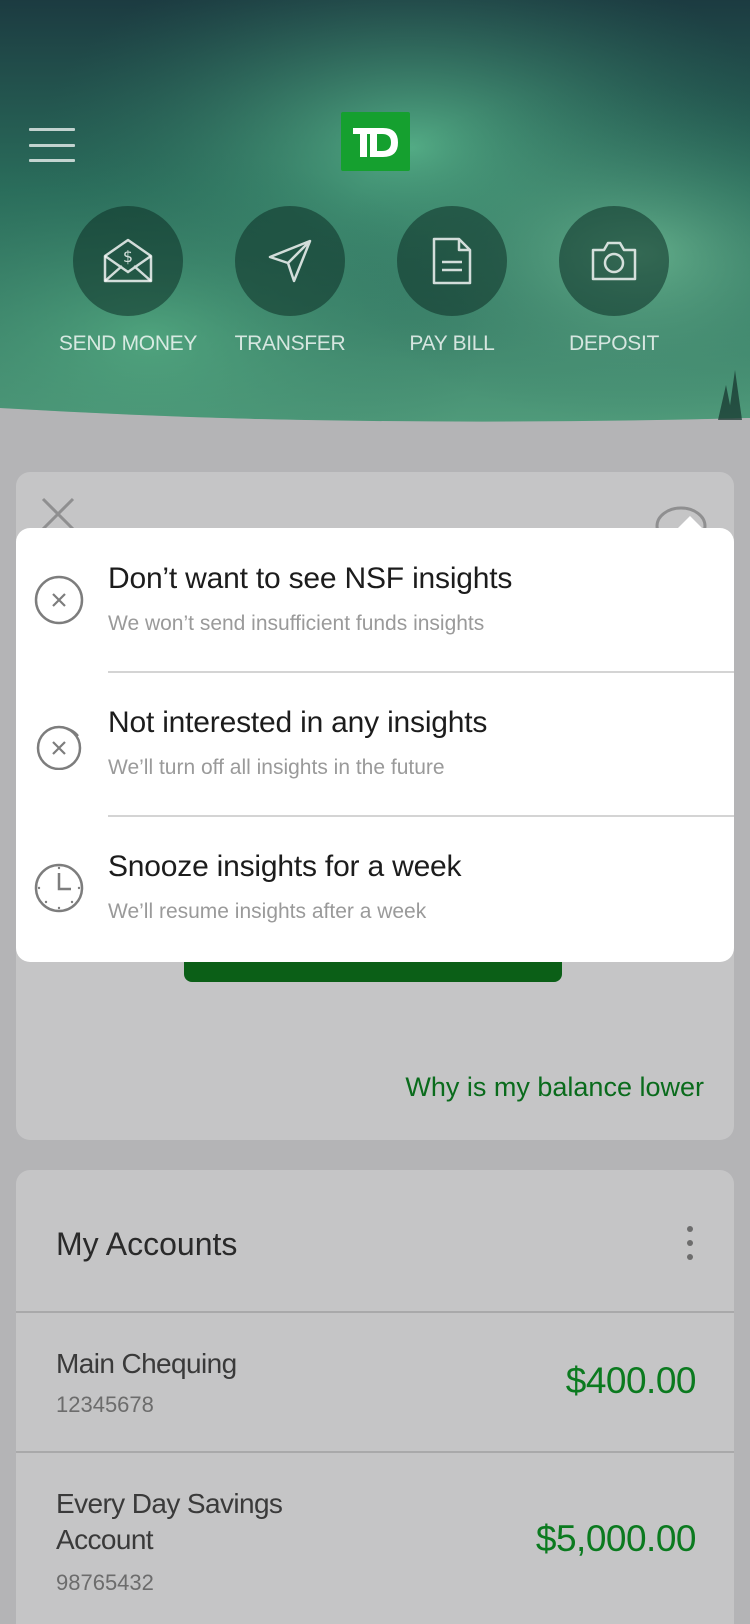 The image size is (750, 1624). I want to click on account-number: 12345678, so click(105, 1404).